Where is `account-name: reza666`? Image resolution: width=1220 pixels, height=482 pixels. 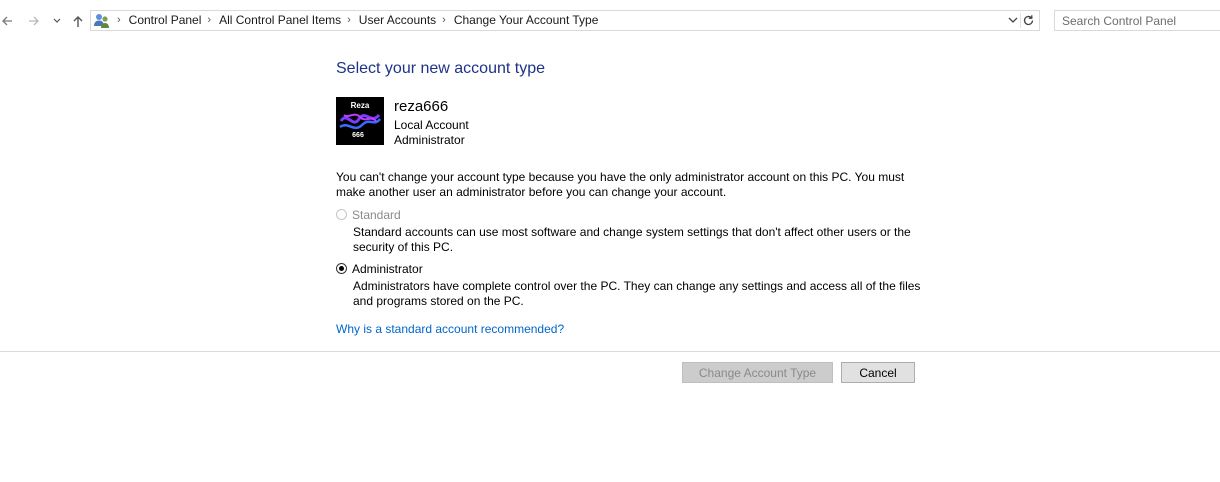 account-name: reza666 is located at coordinates (421, 106).